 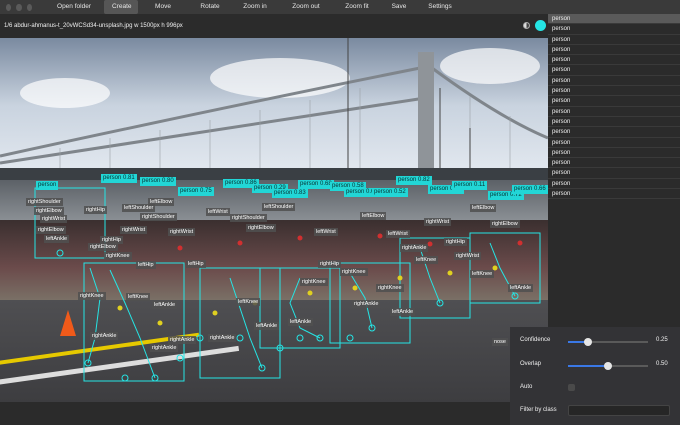 What do you see at coordinates (530, 189) in the screenshot?
I see `detection-label: person 0.66` at bounding box center [530, 189].